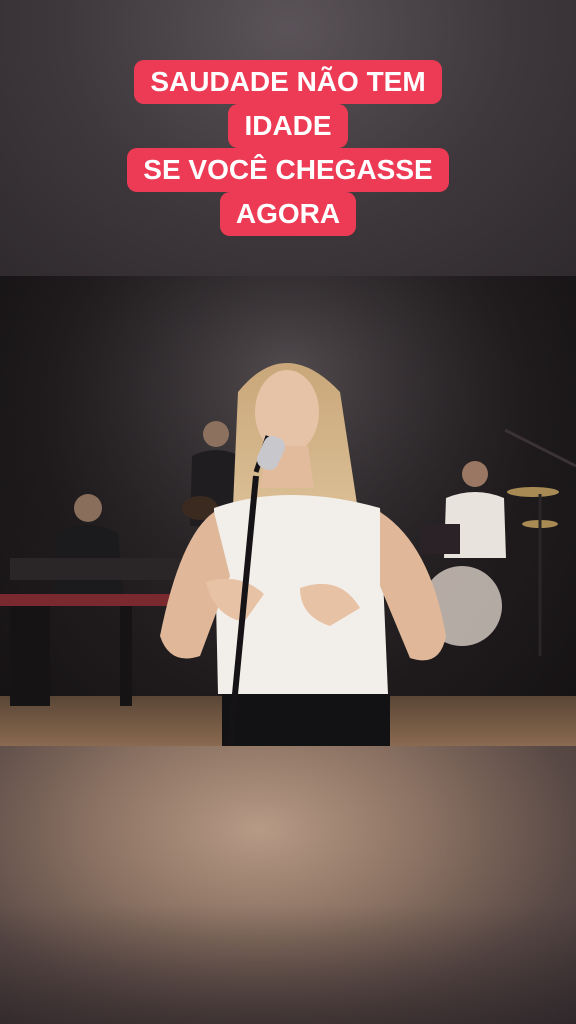 The width and height of the screenshot is (576, 1024). I want to click on caption-line-2: IDADE, so click(288, 126).